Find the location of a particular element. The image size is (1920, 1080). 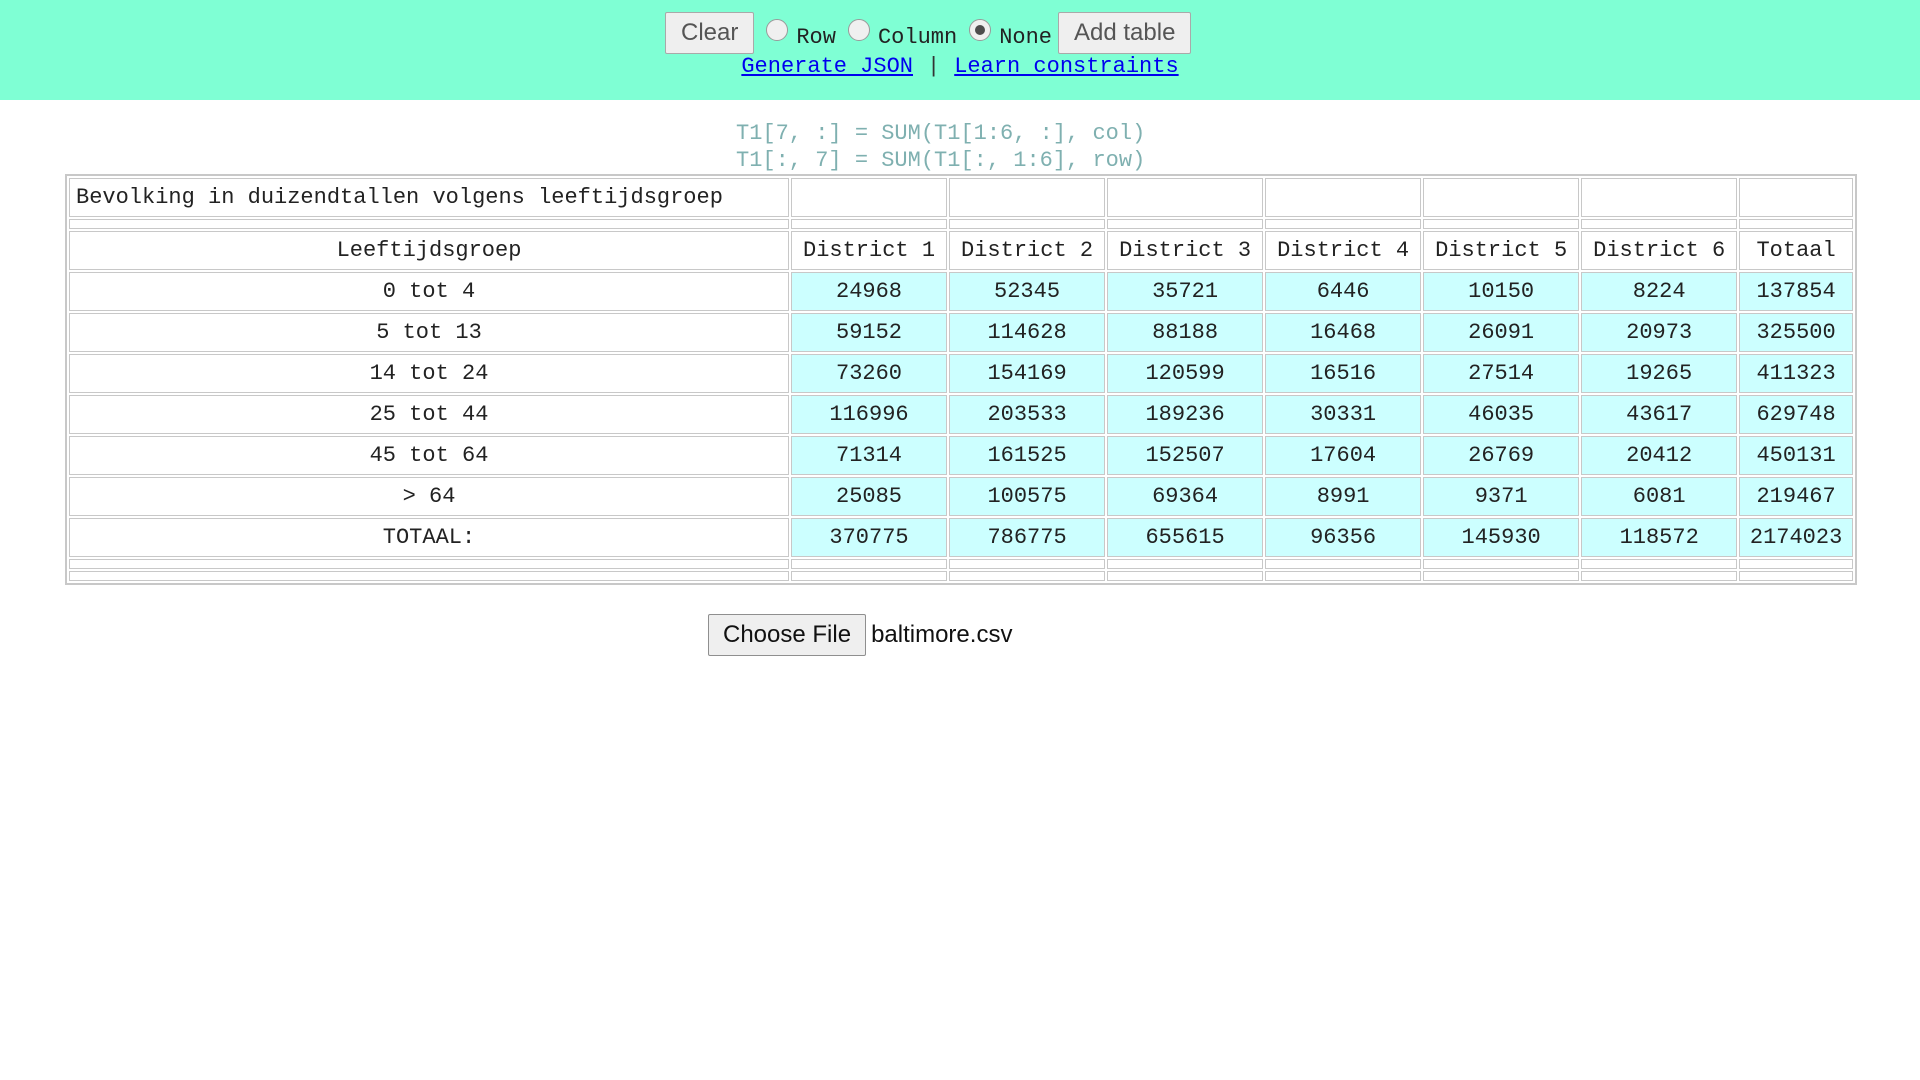

clear-button: Clear is located at coordinates (710, 33).